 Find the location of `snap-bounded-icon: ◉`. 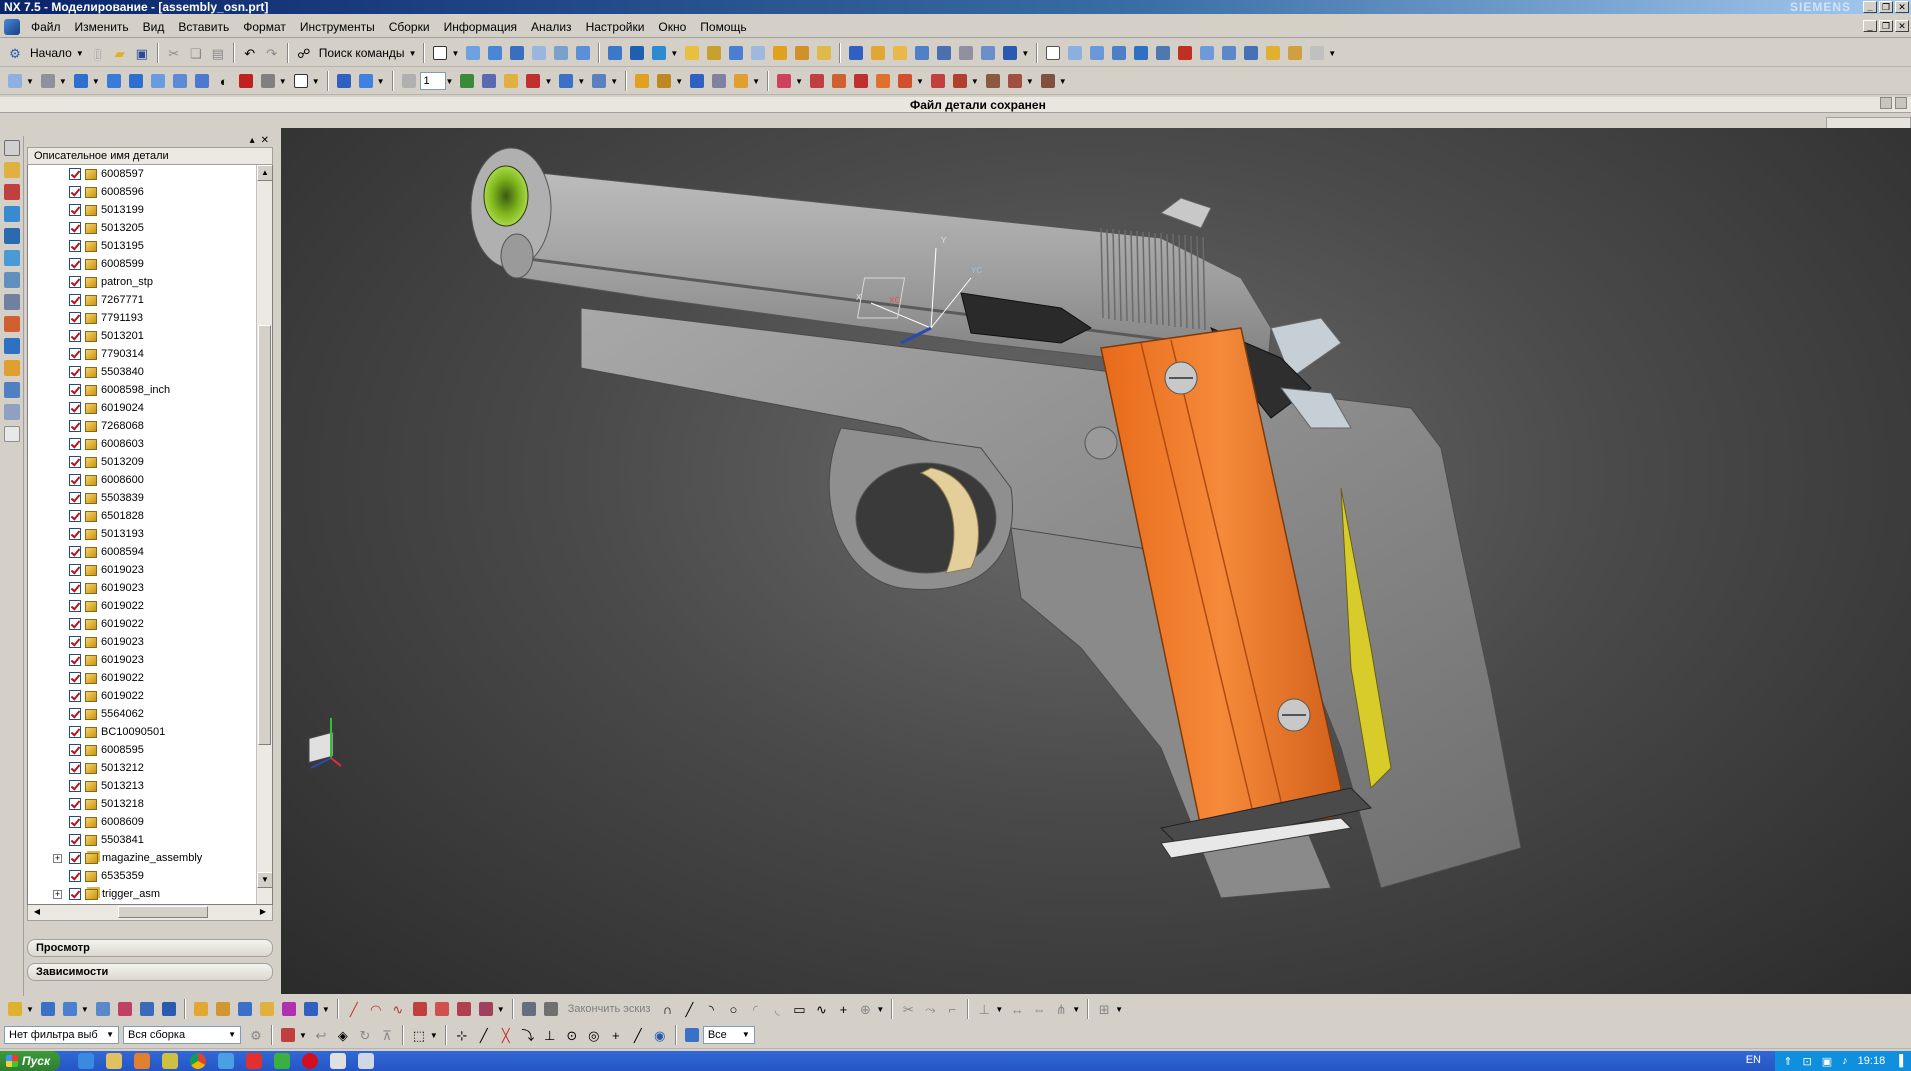

snap-bounded-icon: ◉ is located at coordinates (660, 1035).